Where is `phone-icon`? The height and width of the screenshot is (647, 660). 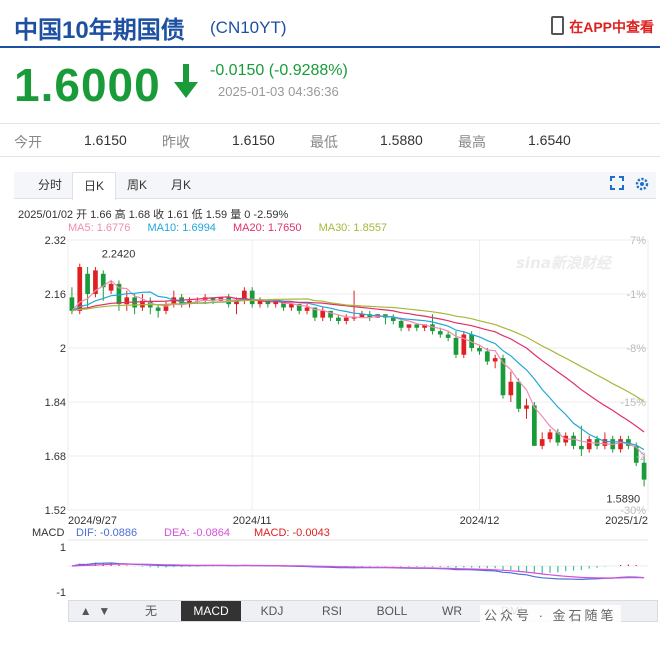 phone-icon is located at coordinates (558, 25).